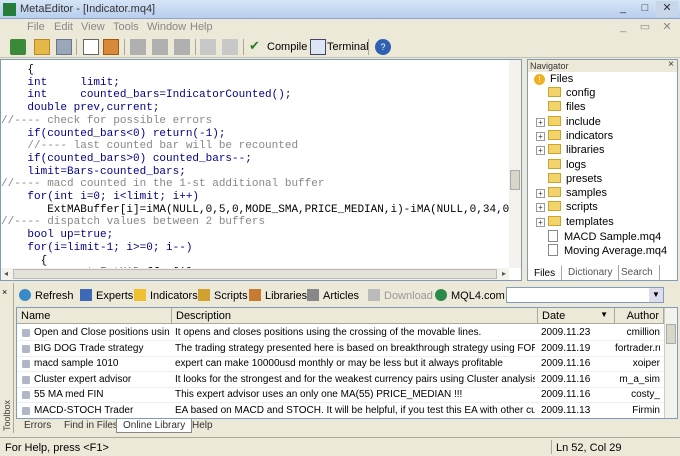  I want to click on mql4-icon, so click(441, 295).